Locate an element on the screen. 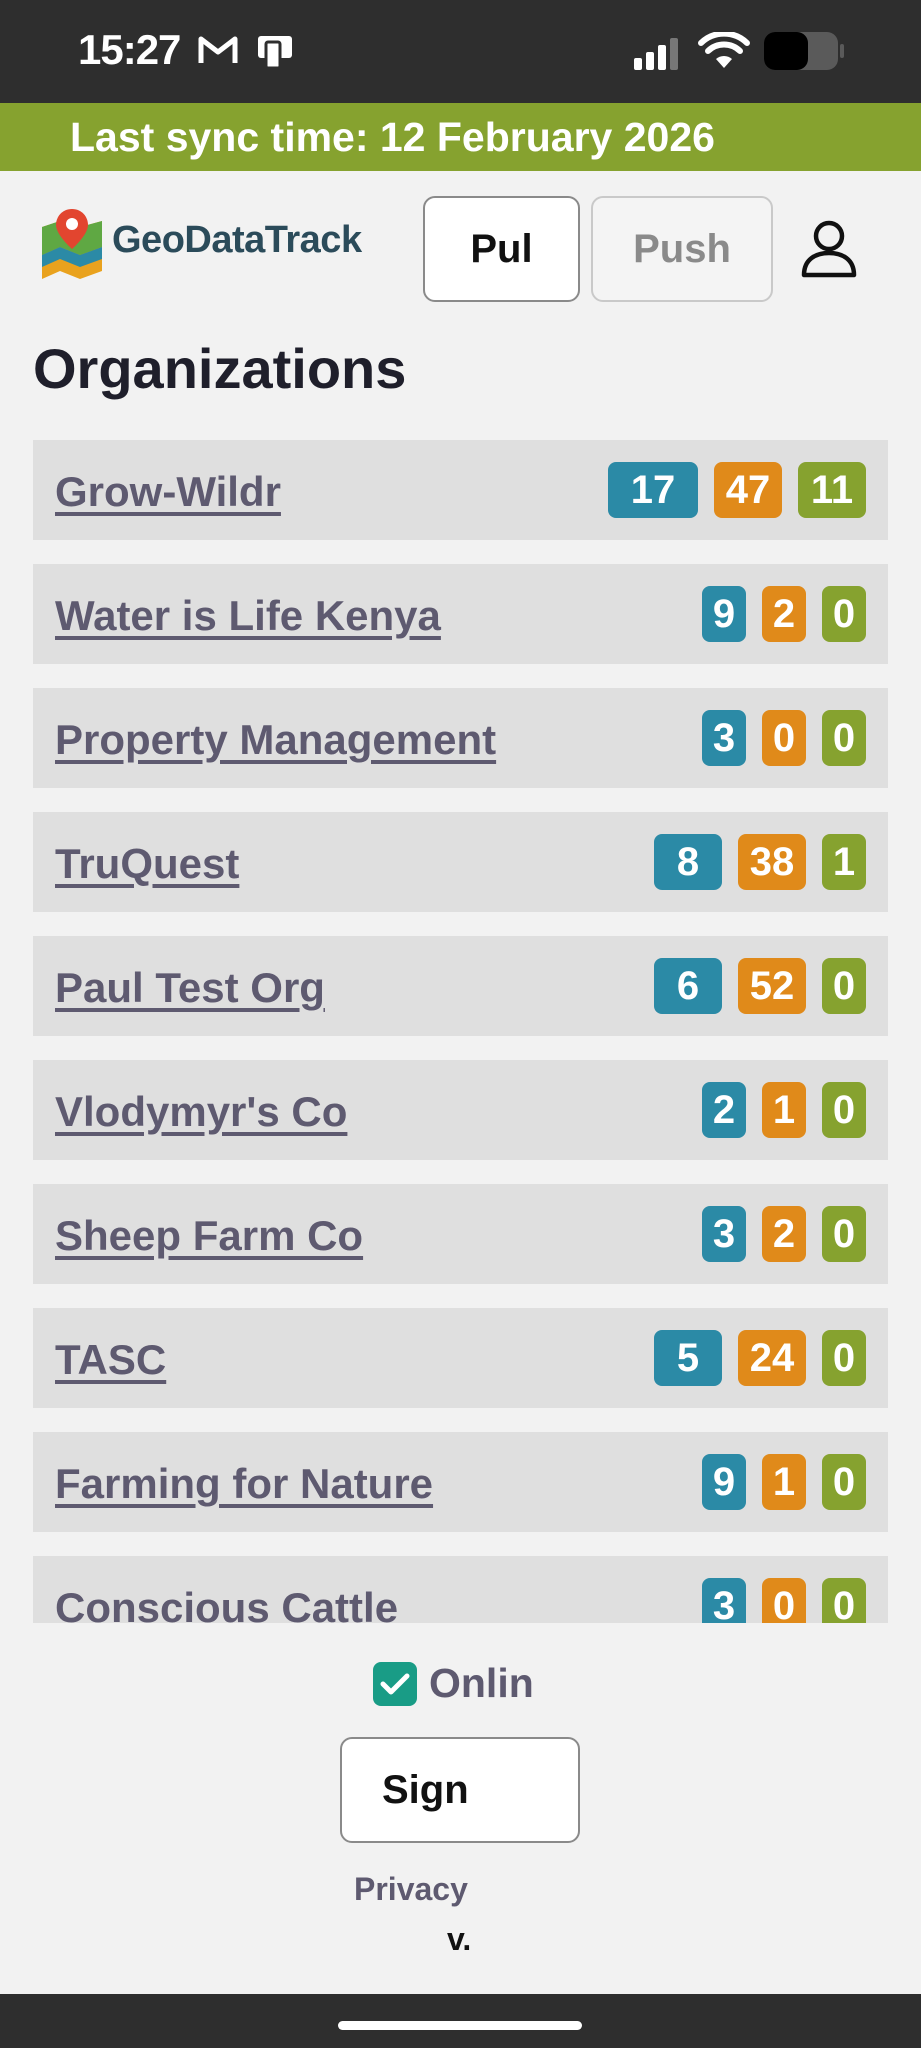  organization-link: Property Management is located at coordinates (275, 740).